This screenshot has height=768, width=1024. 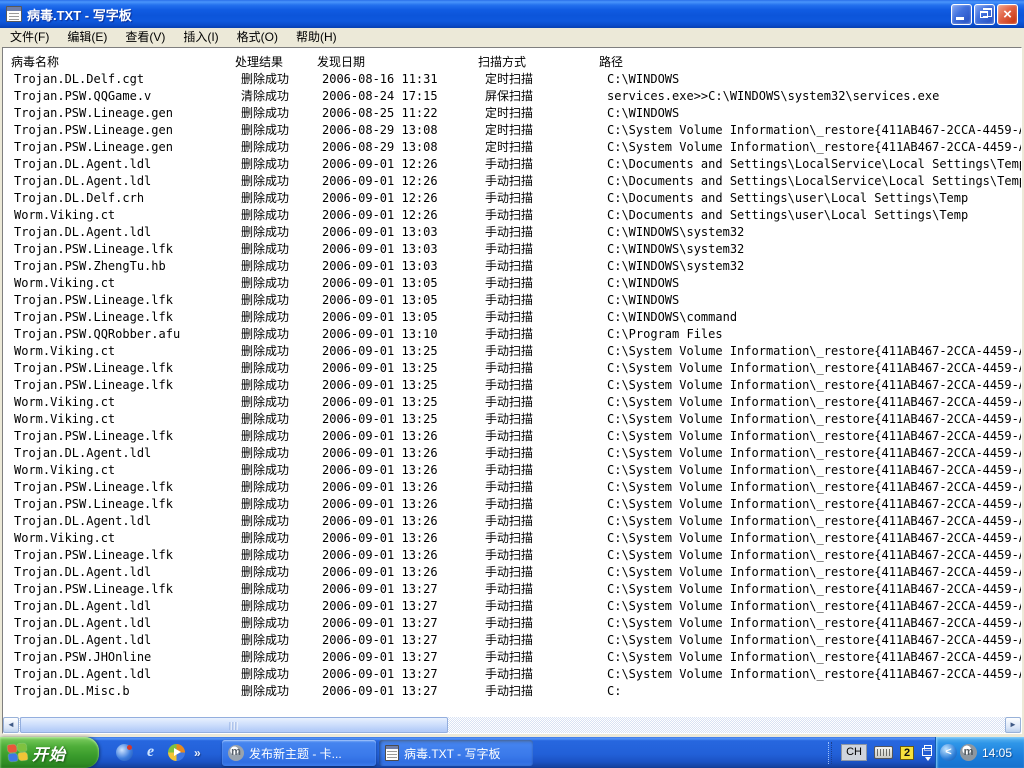 I want to click on task-button-1: 病毒.TXT - 写字板, so click(x=456, y=753).